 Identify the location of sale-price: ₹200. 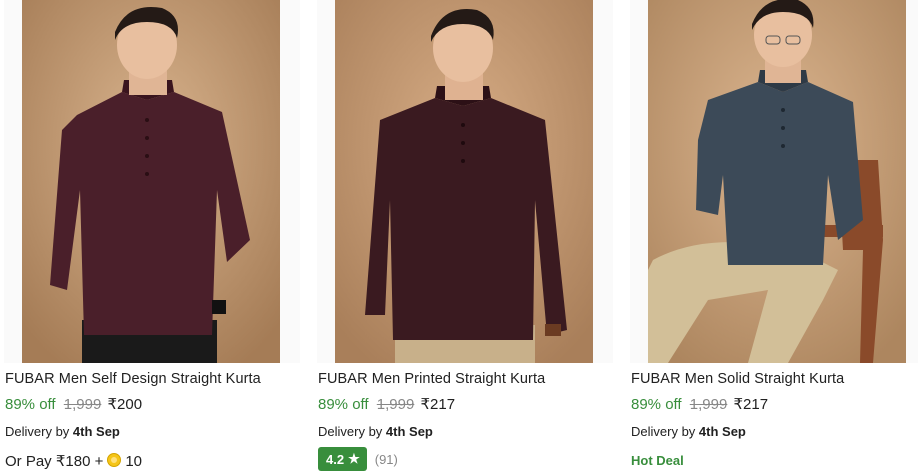
(125, 404).